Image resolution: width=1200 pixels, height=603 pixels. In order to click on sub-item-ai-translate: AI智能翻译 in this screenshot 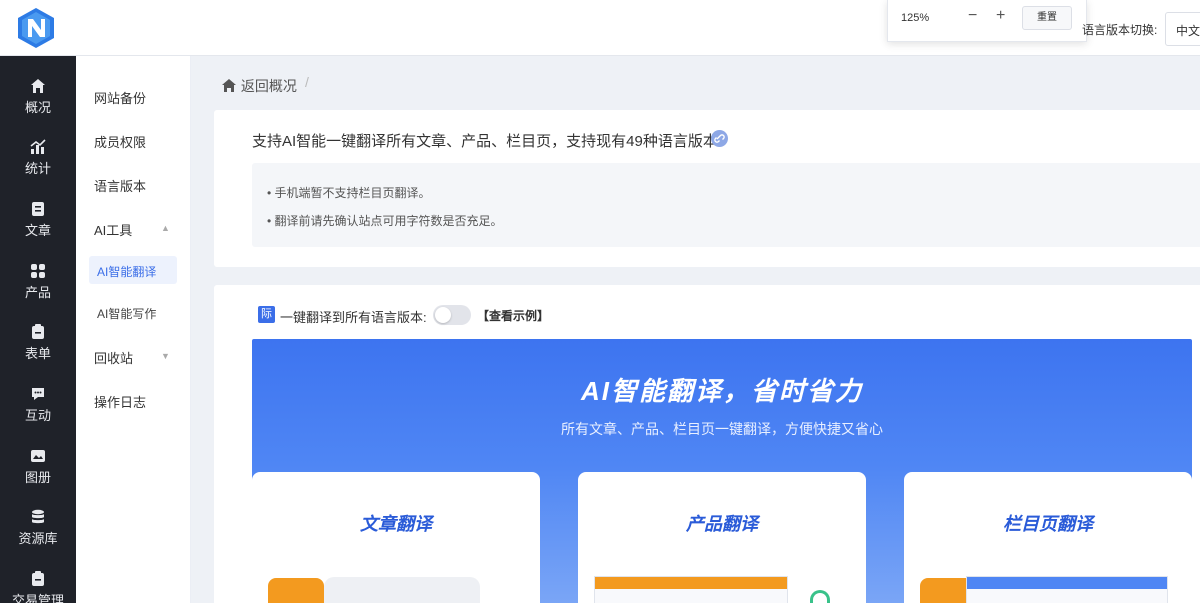, I will do `click(133, 270)`.